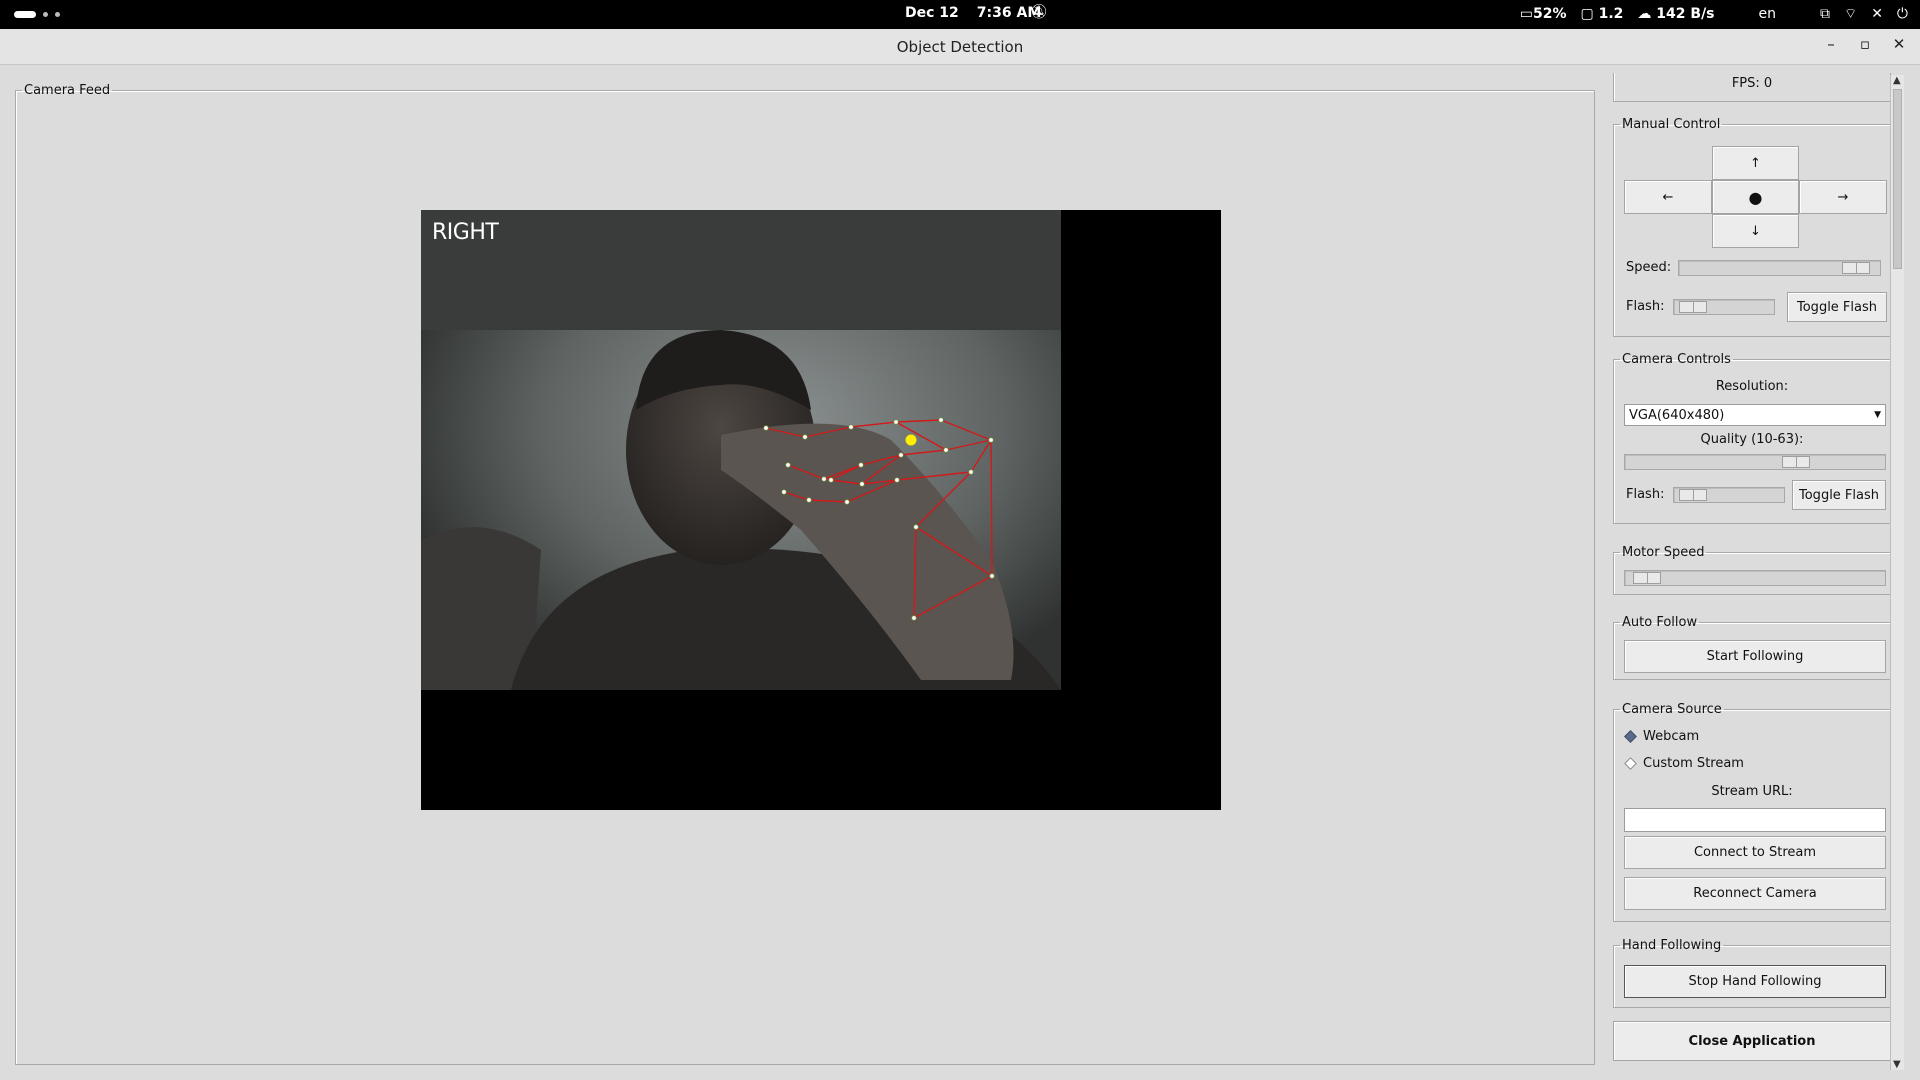 Image resolution: width=1920 pixels, height=1080 pixels. What do you see at coordinates (1897, 1064) in the screenshot?
I see `scroll-down-icon: ▼` at bounding box center [1897, 1064].